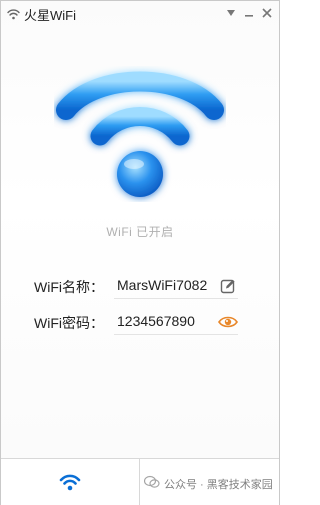 This screenshot has width=320, height=505. Describe the element at coordinates (13, 13) in the screenshot. I see `wifi-title-icon` at that location.